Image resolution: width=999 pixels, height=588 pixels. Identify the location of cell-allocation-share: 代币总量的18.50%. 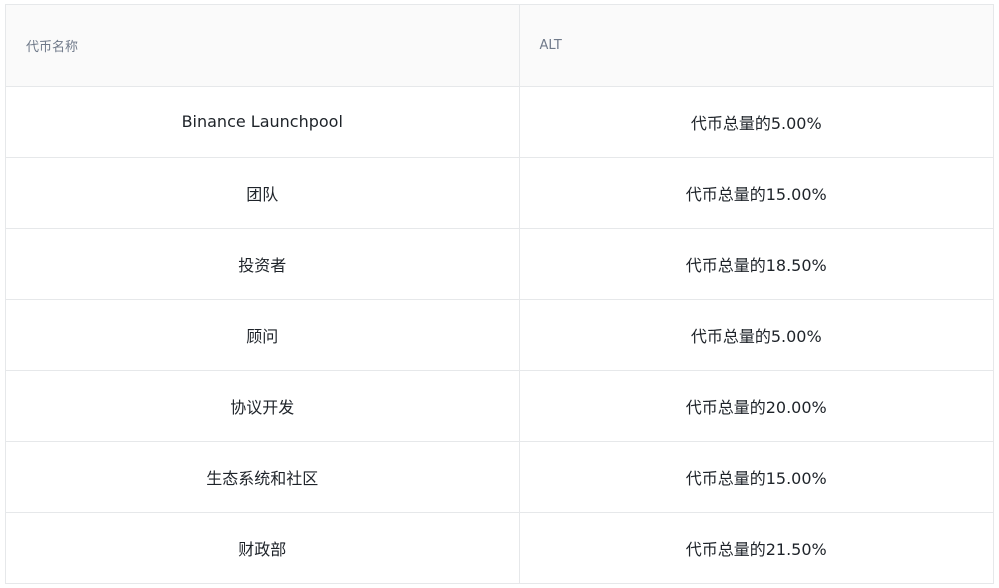
(755, 264).